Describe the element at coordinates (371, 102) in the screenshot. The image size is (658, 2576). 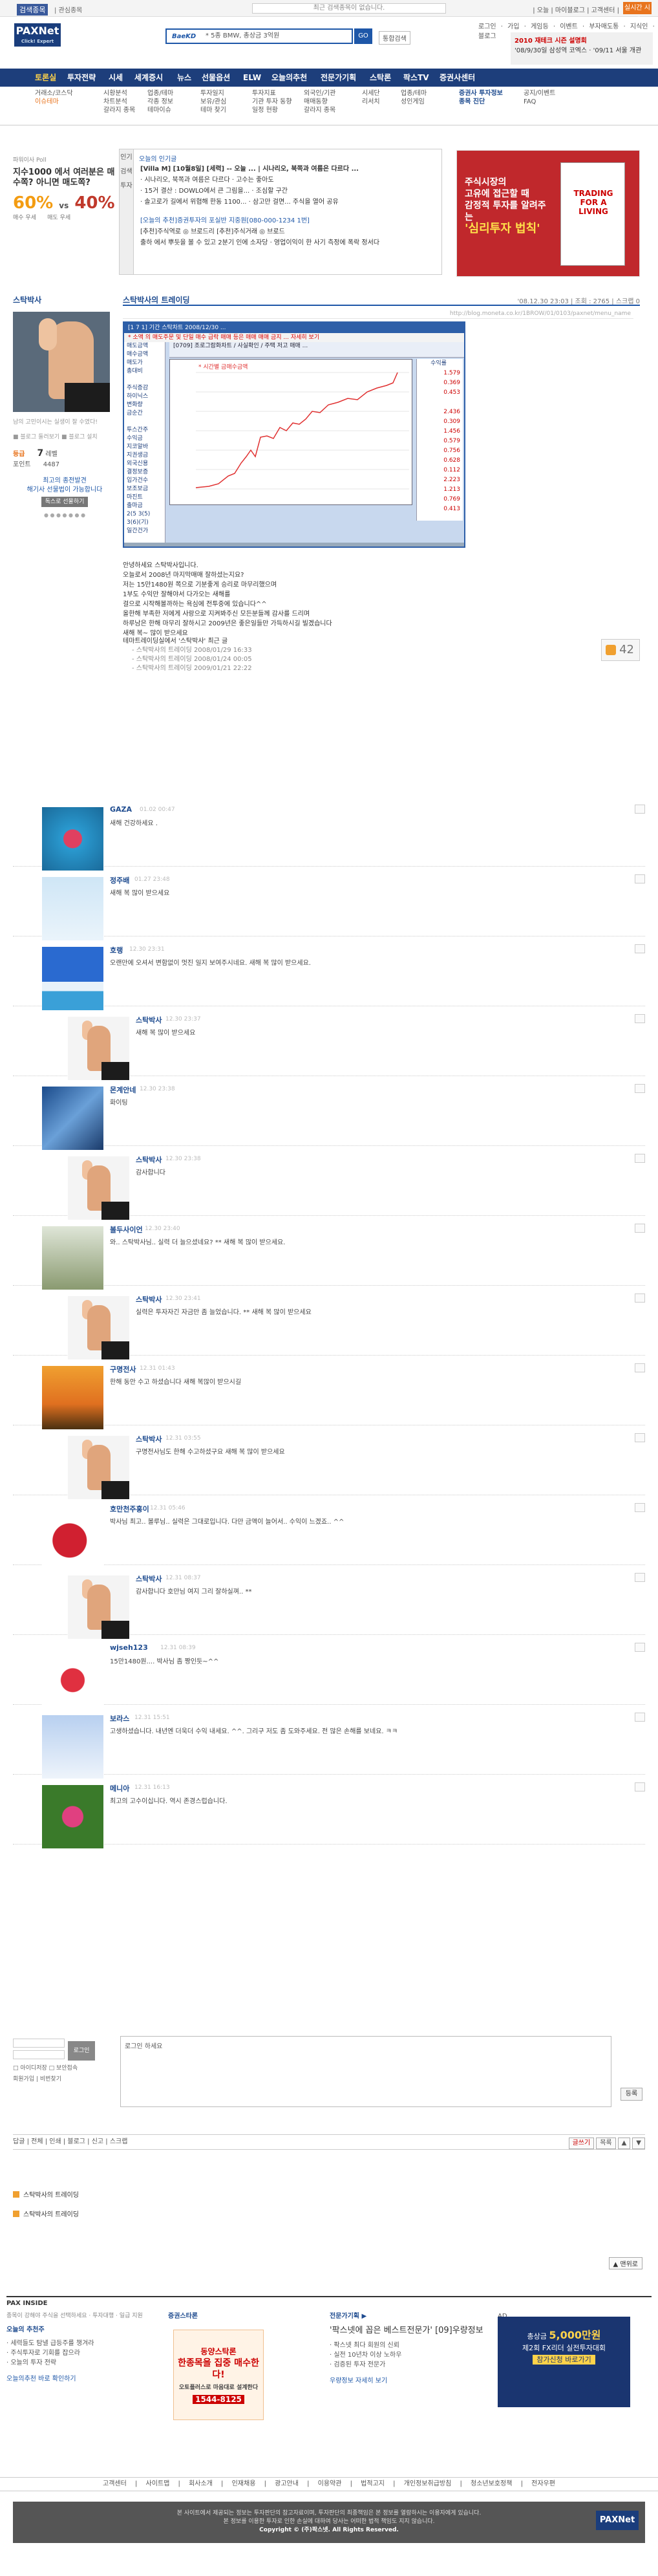
I see `subnav-link: 리서치` at that location.